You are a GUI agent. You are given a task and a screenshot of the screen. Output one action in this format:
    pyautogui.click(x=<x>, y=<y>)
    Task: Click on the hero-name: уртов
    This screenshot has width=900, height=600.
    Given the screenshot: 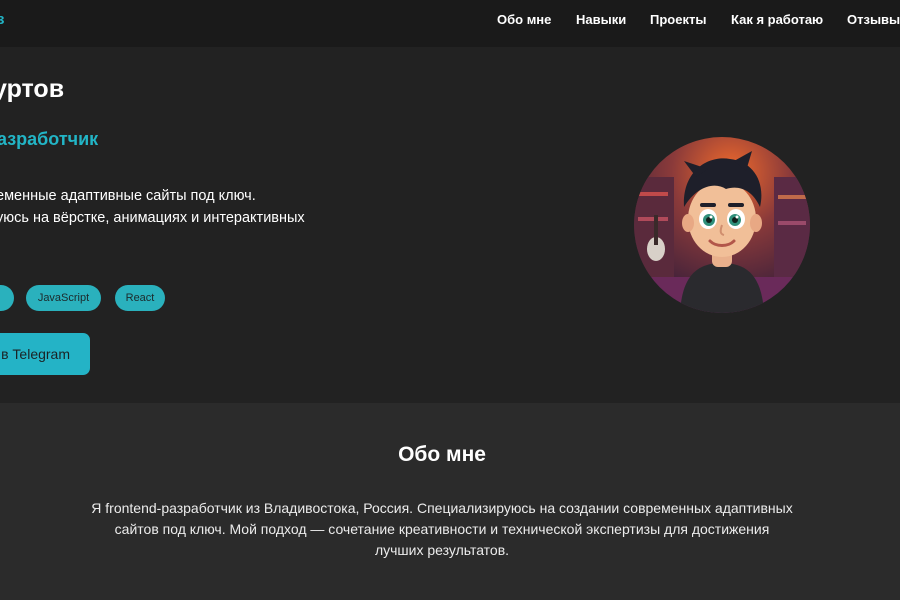 What is the action you would take?
    pyautogui.click(x=32, y=89)
    